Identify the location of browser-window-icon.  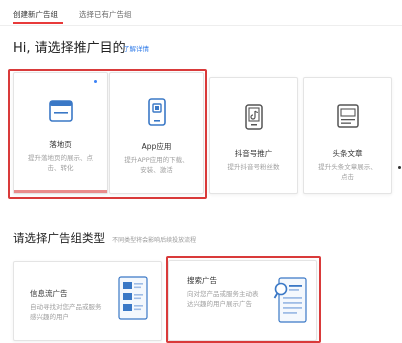
(60, 113).